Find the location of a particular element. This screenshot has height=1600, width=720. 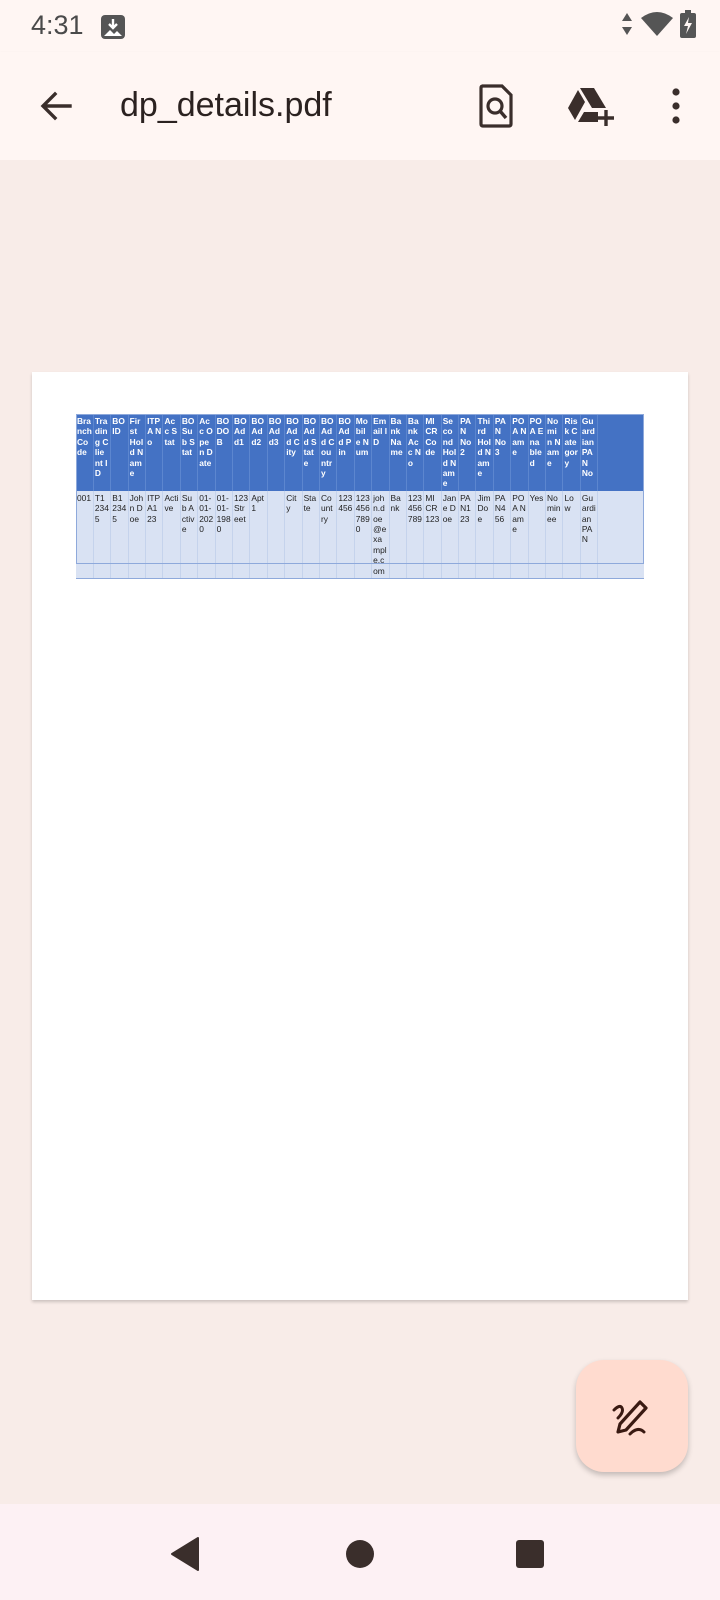

battery-icon is located at coordinates (688, 26).